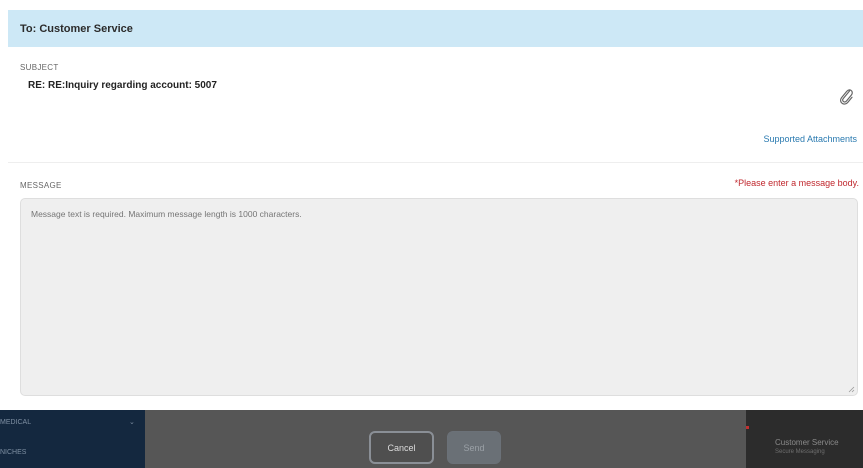 This screenshot has height=468, width=863. I want to click on recipient-label: To: Customer Service, so click(76, 28).